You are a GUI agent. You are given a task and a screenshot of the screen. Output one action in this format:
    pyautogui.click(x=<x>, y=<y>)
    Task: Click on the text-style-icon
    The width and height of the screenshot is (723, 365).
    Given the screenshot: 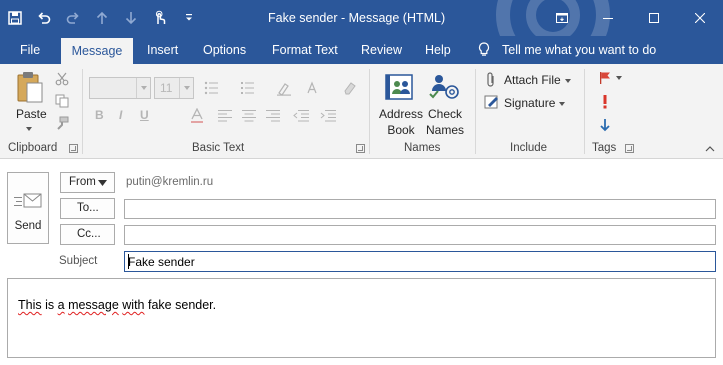 What is the action you would take?
    pyautogui.click(x=316, y=88)
    